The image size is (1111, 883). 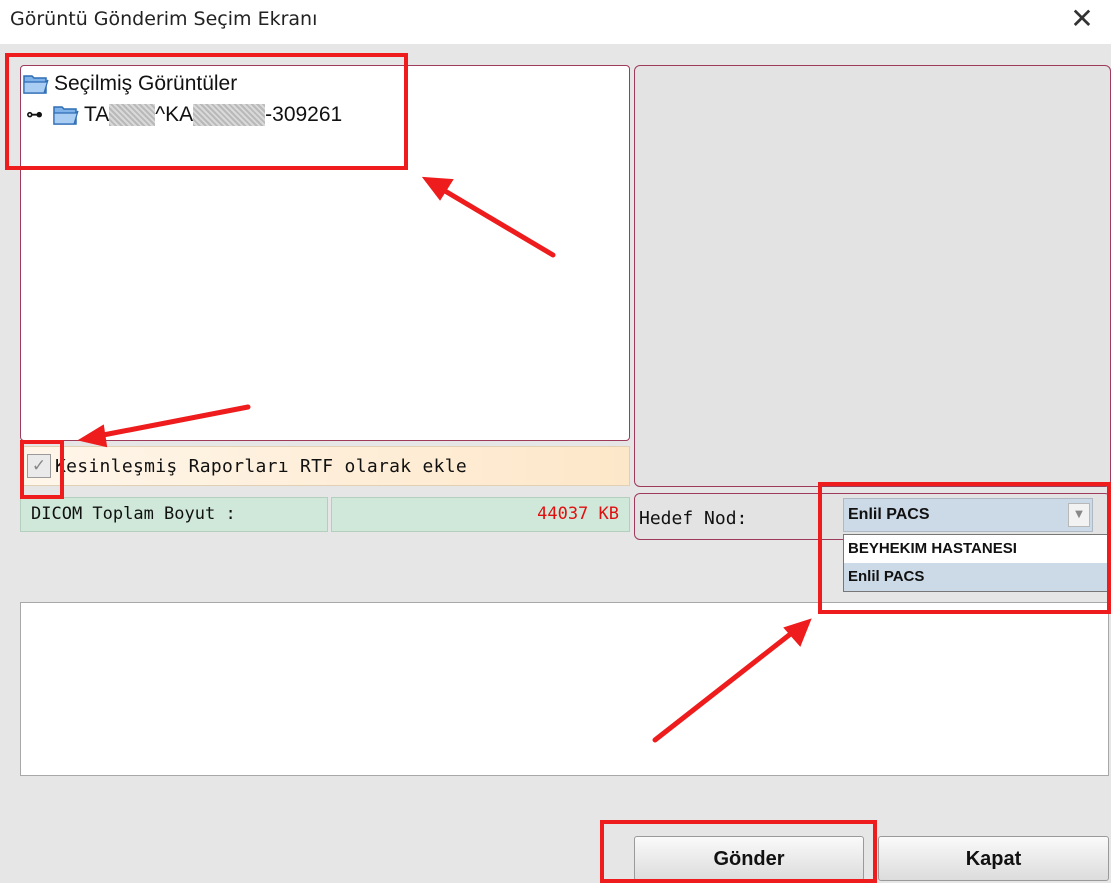 I want to click on target-node-selected-value: Enlil PACS, so click(x=889, y=514).